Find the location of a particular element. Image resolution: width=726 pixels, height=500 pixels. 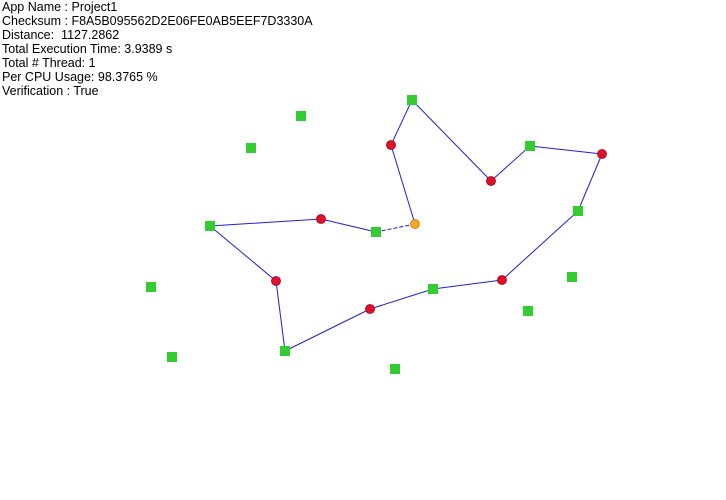

start-point-layer is located at coordinates (415, 224).